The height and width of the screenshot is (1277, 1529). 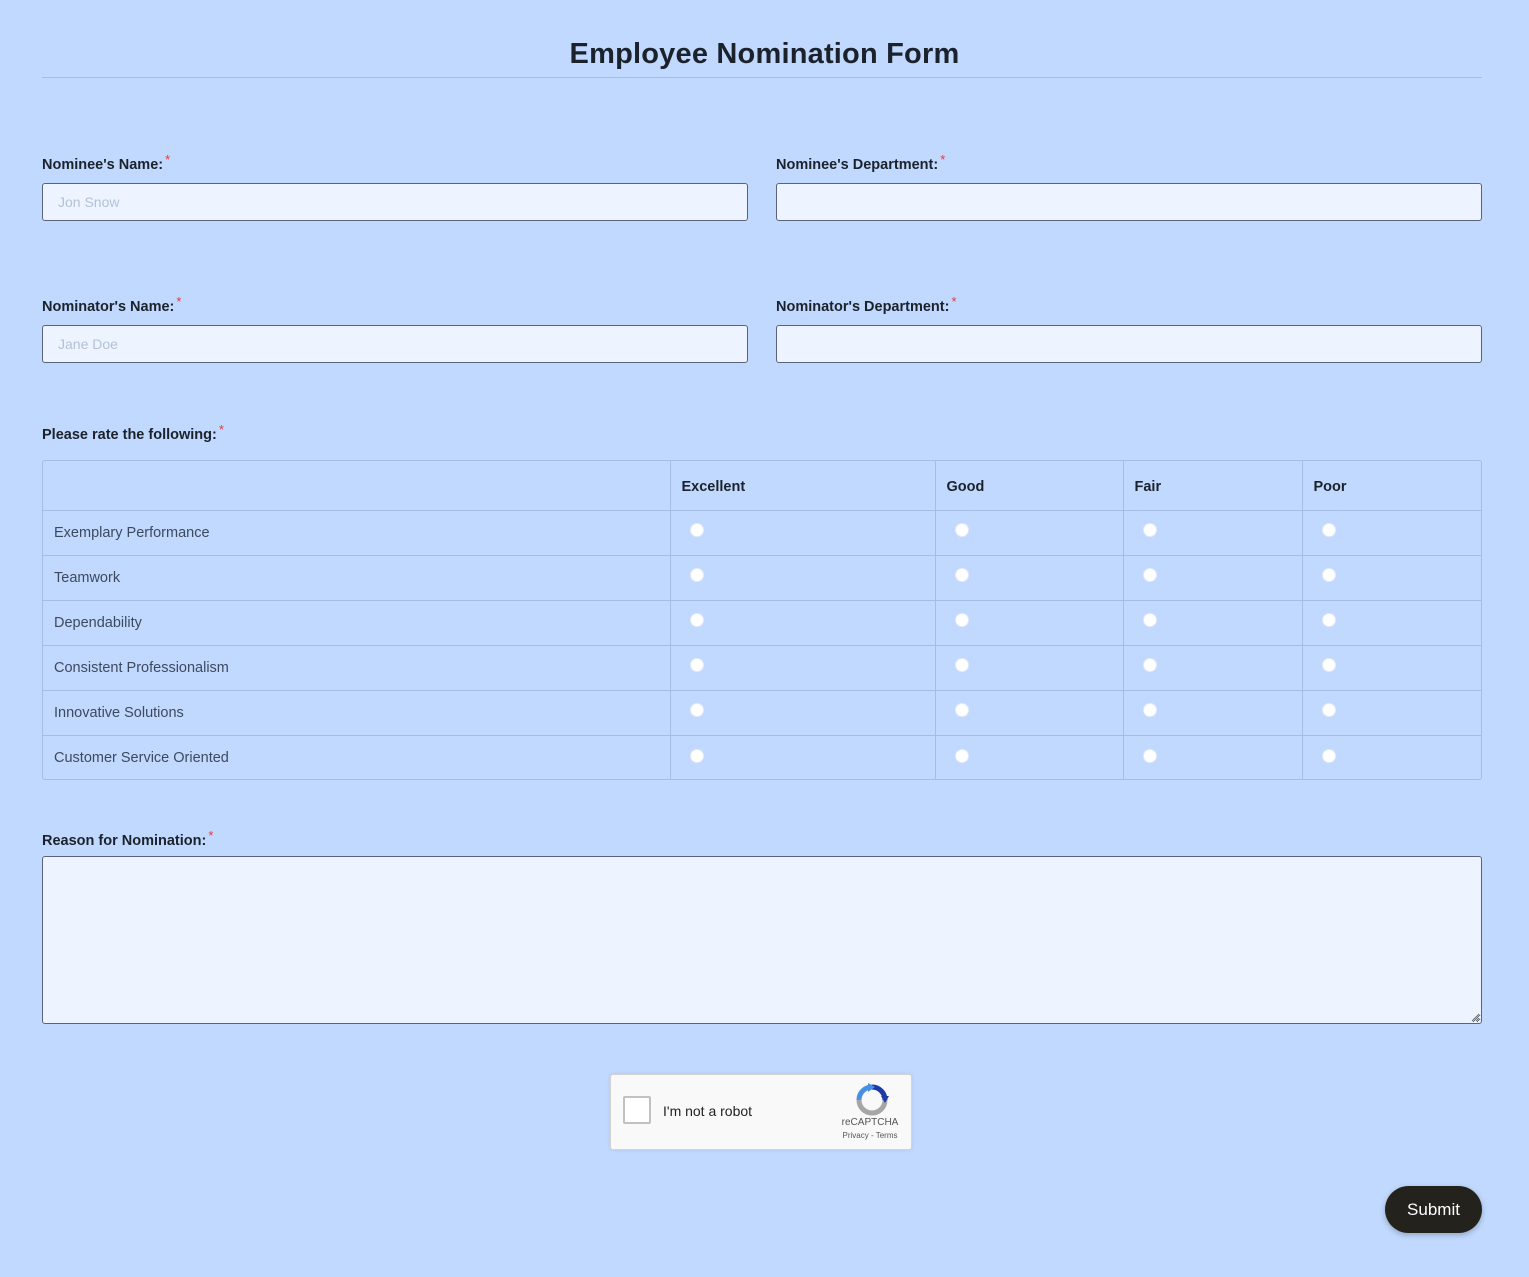 I want to click on rating-row: Innovative Solutions, so click(x=762, y=713).